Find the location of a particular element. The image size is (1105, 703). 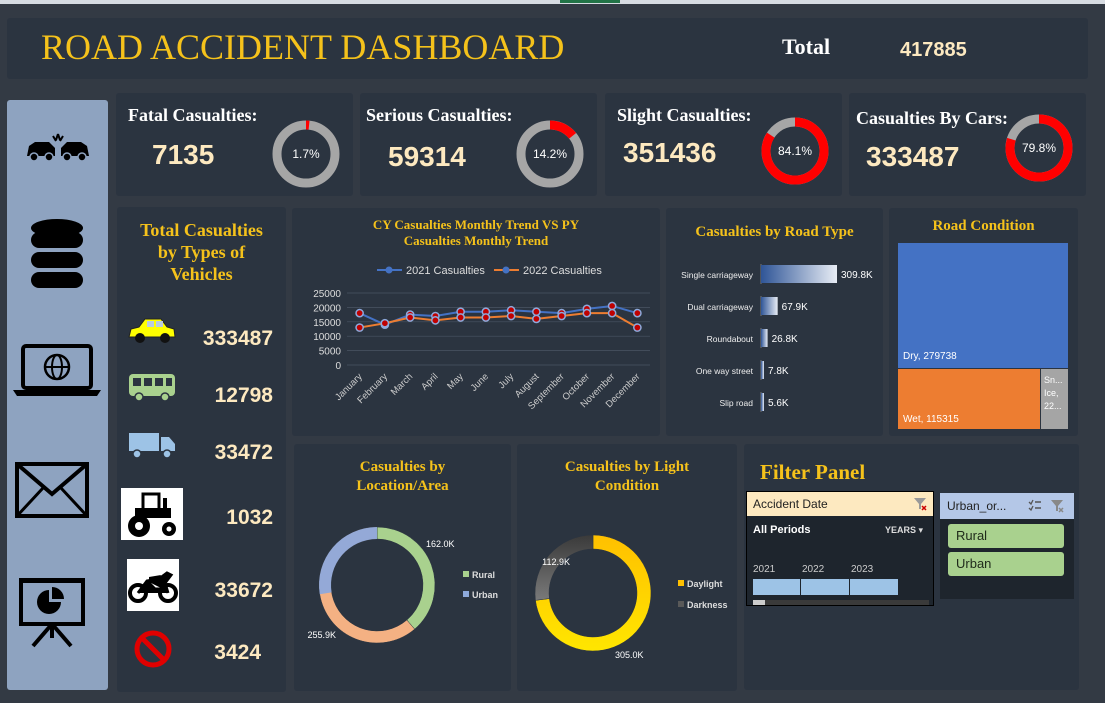

vehicle-row-other: 3424 is located at coordinates (202, 652).